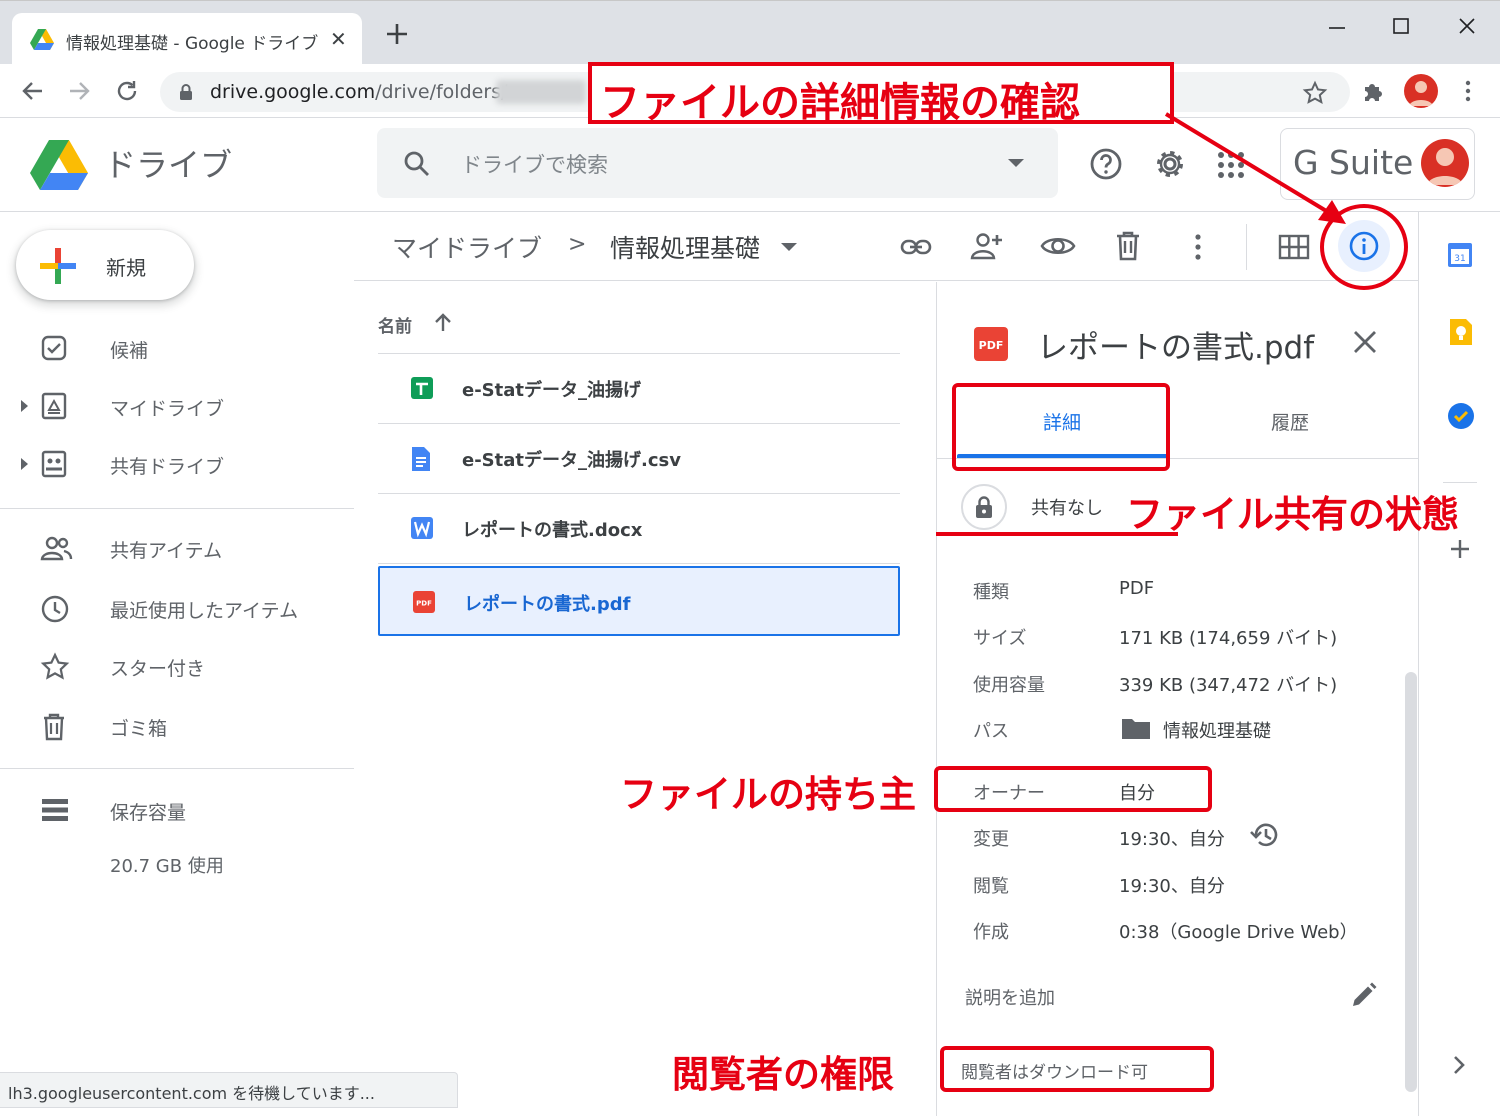 The image size is (1500, 1116). What do you see at coordinates (33, 91) in the screenshot?
I see `back-icon` at bounding box center [33, 91].